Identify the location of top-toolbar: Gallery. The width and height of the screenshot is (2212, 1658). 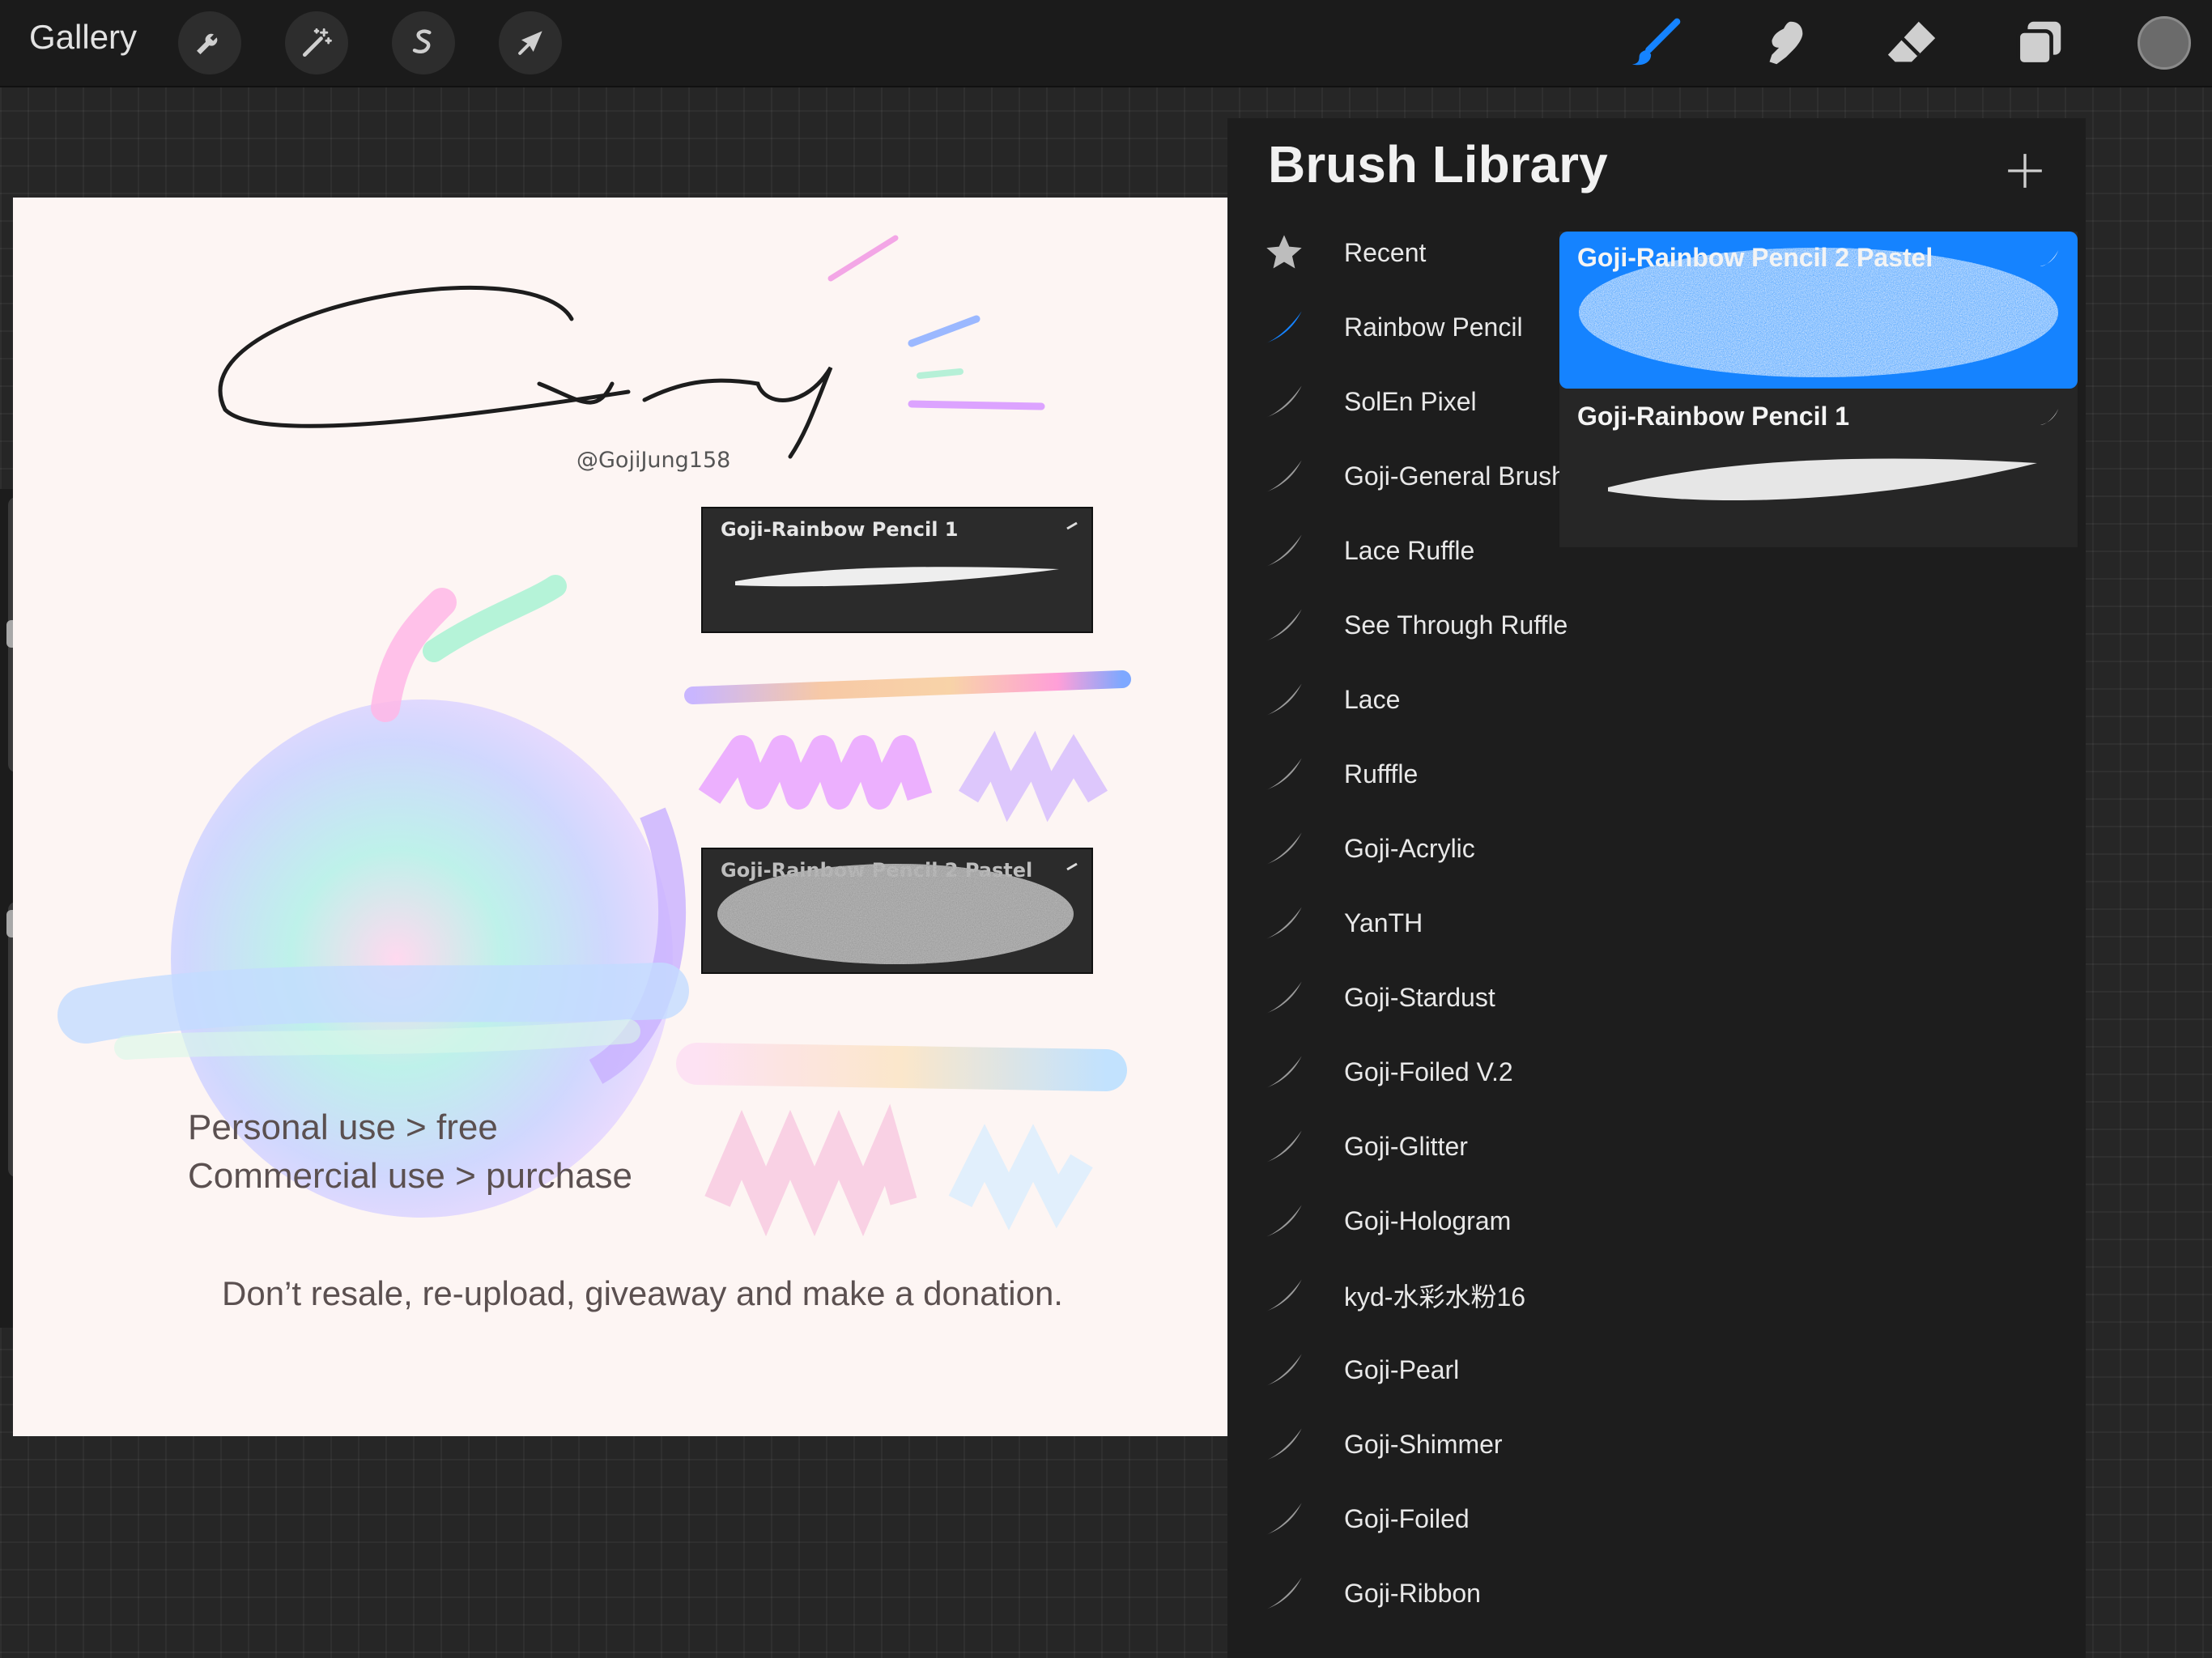
(1106, 43).